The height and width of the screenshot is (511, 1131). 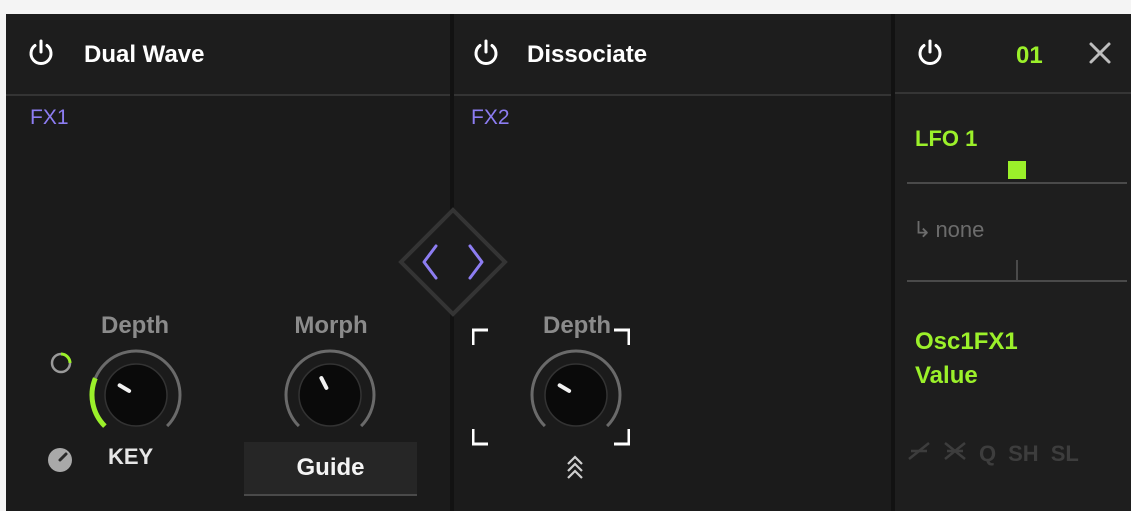 I want to click on mod-power-icon, so click(x=930, y=53).